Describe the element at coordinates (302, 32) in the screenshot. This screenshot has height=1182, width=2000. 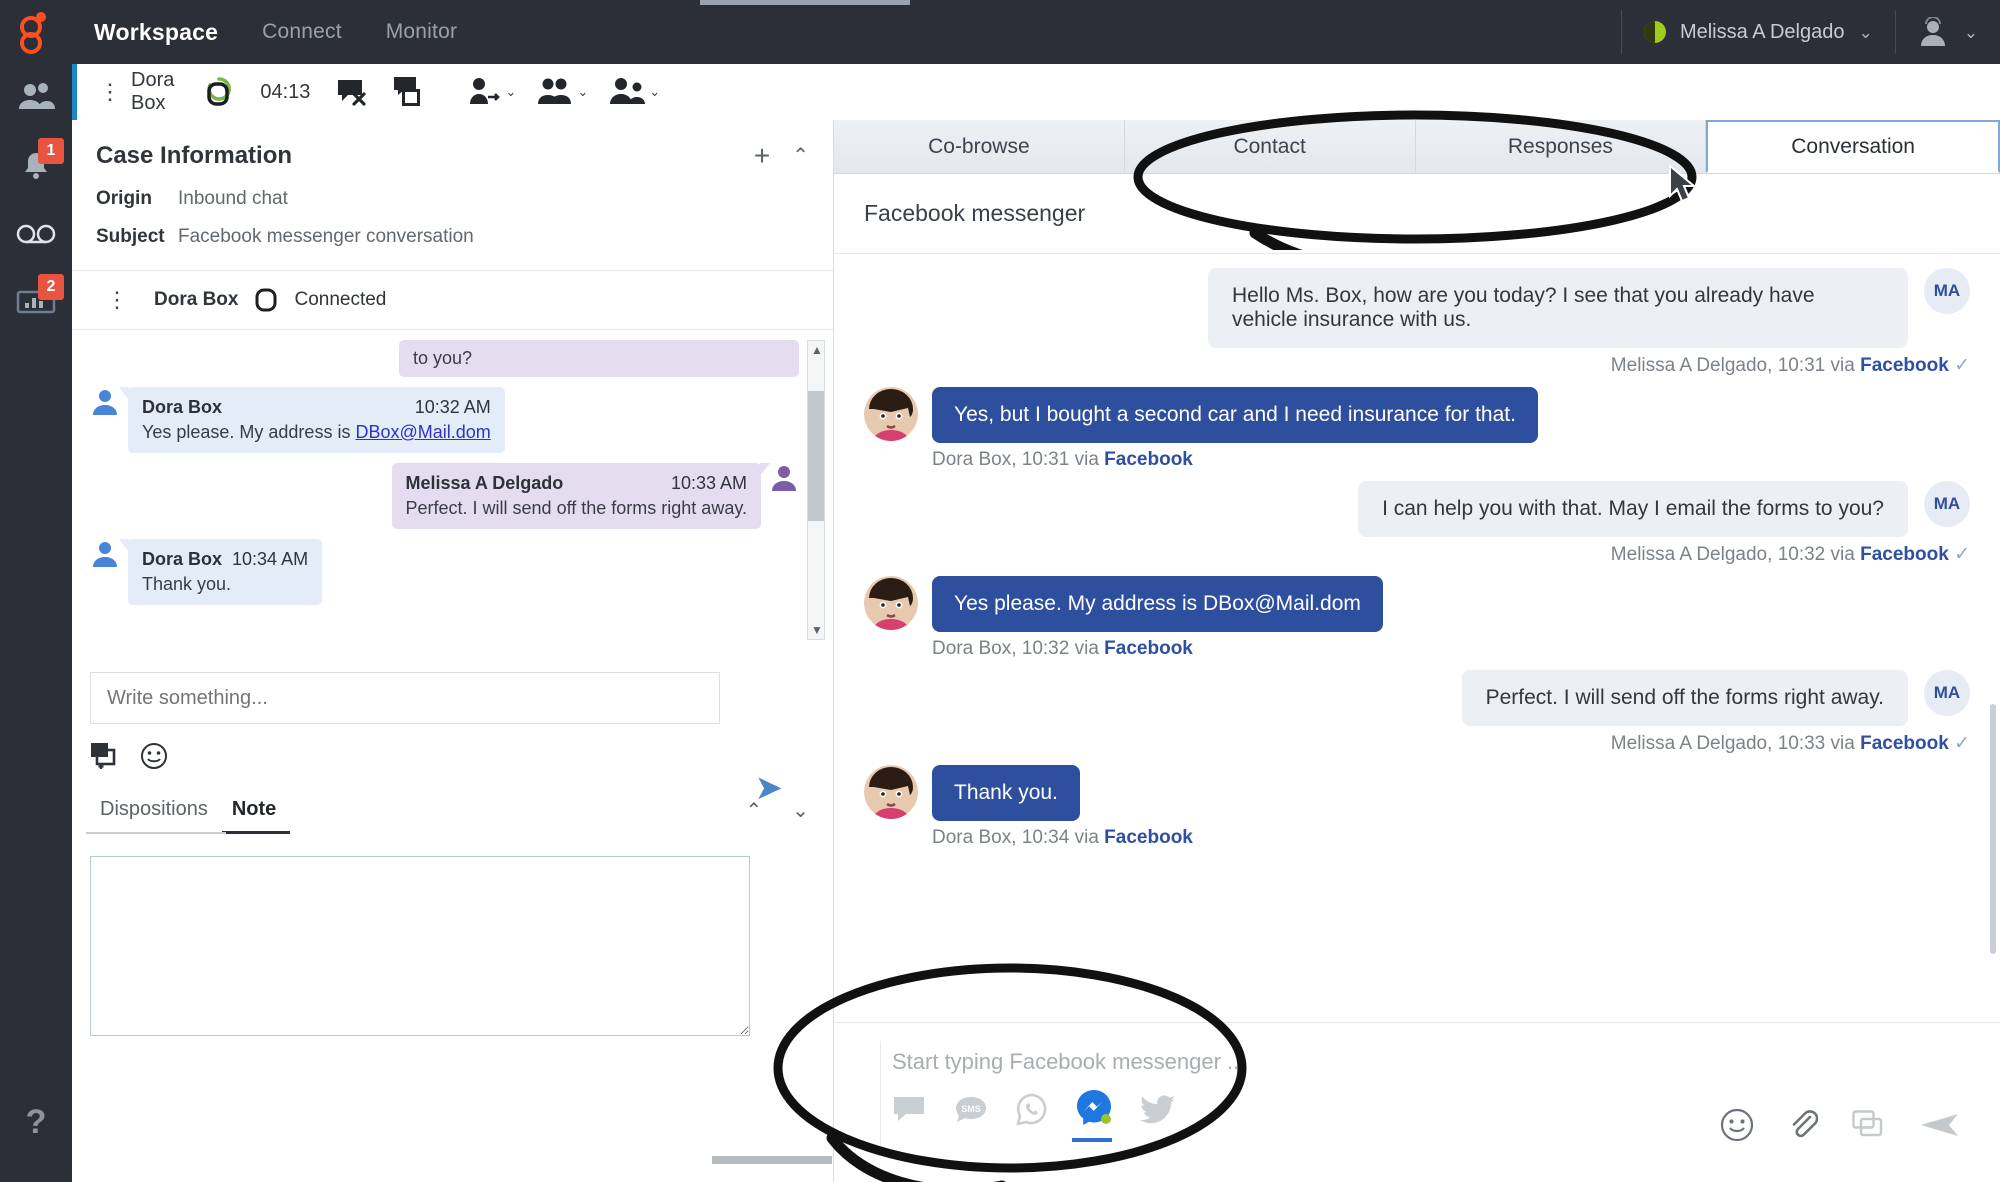
I see `nav-connect: Connect` at that location.